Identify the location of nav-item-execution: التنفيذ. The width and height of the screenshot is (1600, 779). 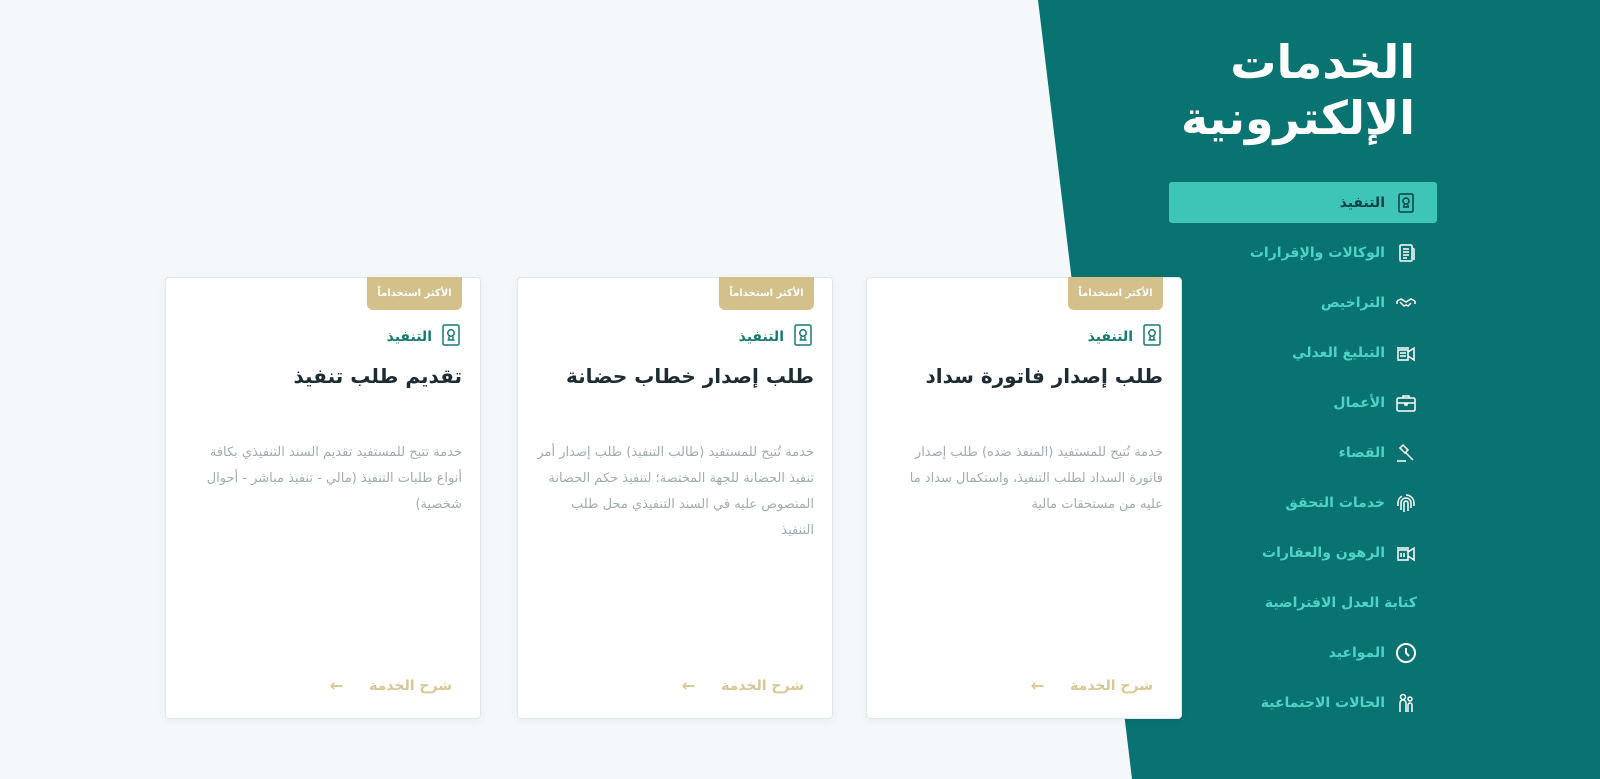
(1303, 202).